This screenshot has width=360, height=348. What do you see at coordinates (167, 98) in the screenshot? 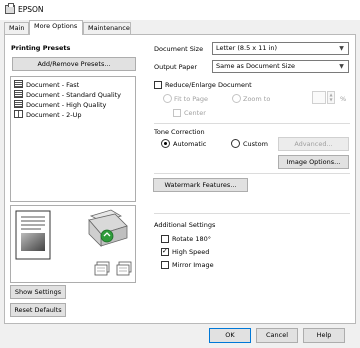
I see `fit-to-page-radio` at bounding box center [167, 98].